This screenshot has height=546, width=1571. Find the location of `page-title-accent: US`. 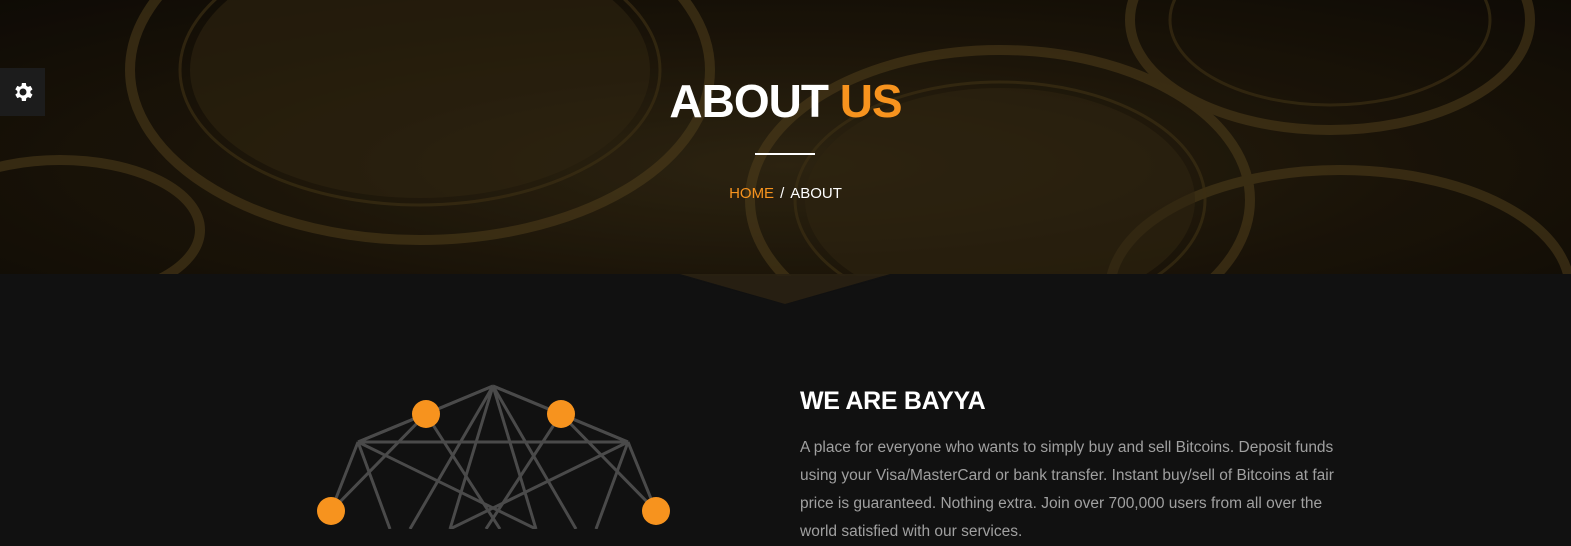

page-title-accent: US is located at coordinates (871, 101).